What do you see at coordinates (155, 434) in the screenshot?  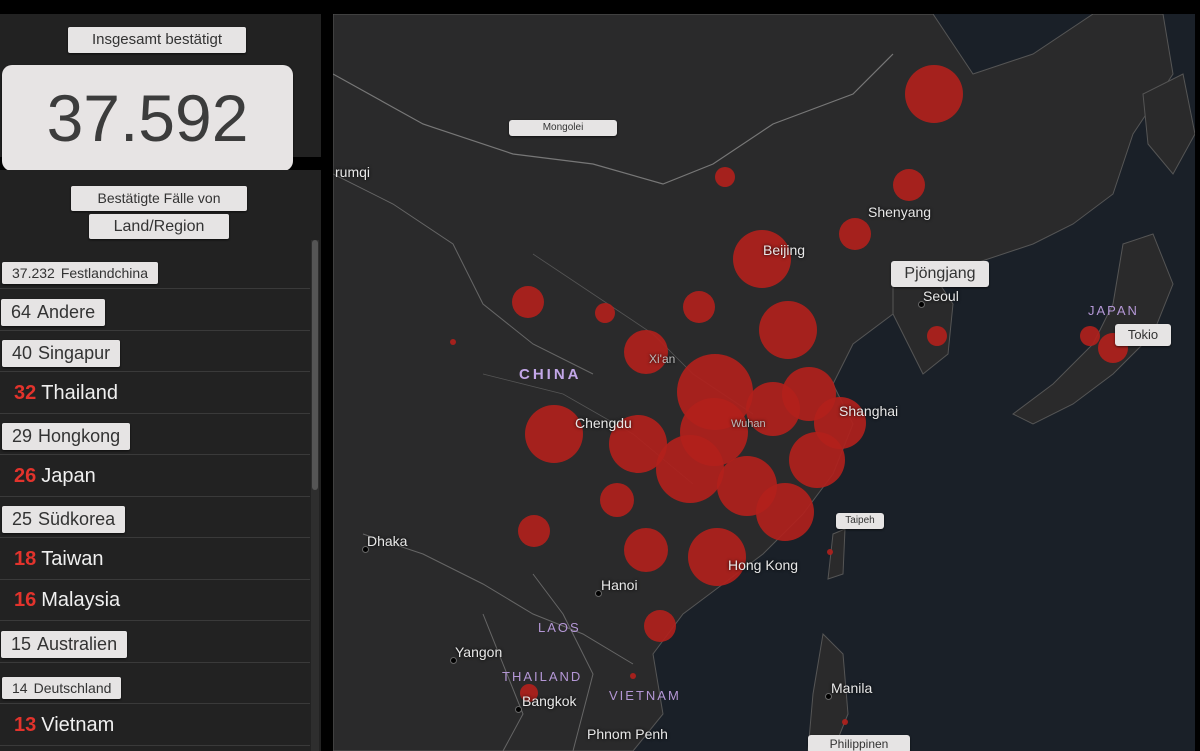 I see `list-item: 29 Hongkong` at bounding box center [155, 434].